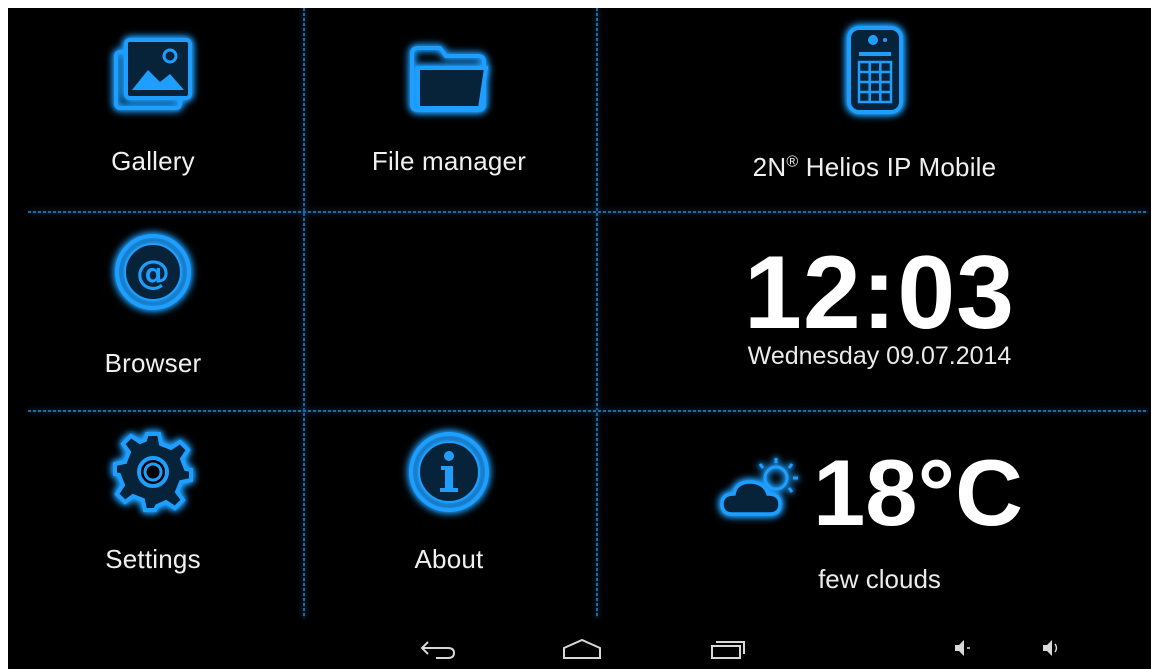 The image size is (1152, 669). What do you see at coordinates (763, 490) in the screenshot?
I see `partly-cloudy-icon` at bounding box center [763, 490].